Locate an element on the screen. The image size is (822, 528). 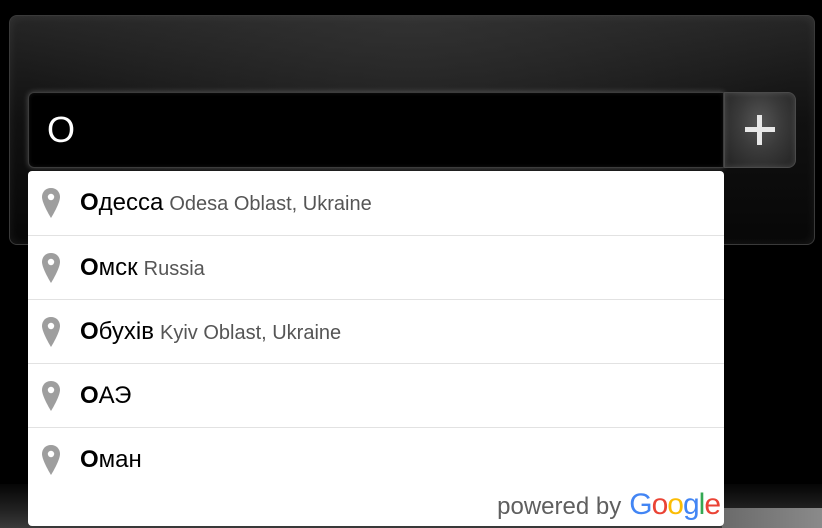
city-search-box is located at coordinates (376, 130).